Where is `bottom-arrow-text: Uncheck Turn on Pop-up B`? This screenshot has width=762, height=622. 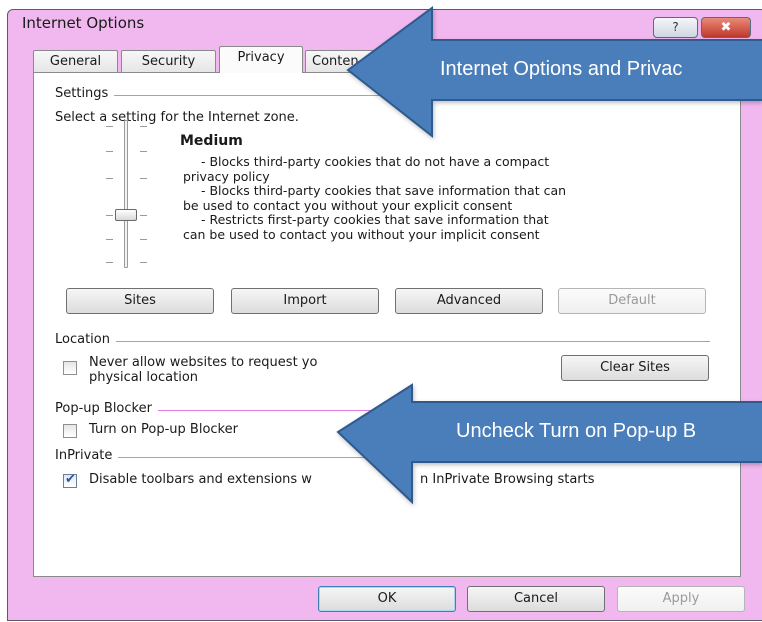
bottom-arrow-text: Uncheck Turn on Pop-up B is located at coordinates (576, 431).